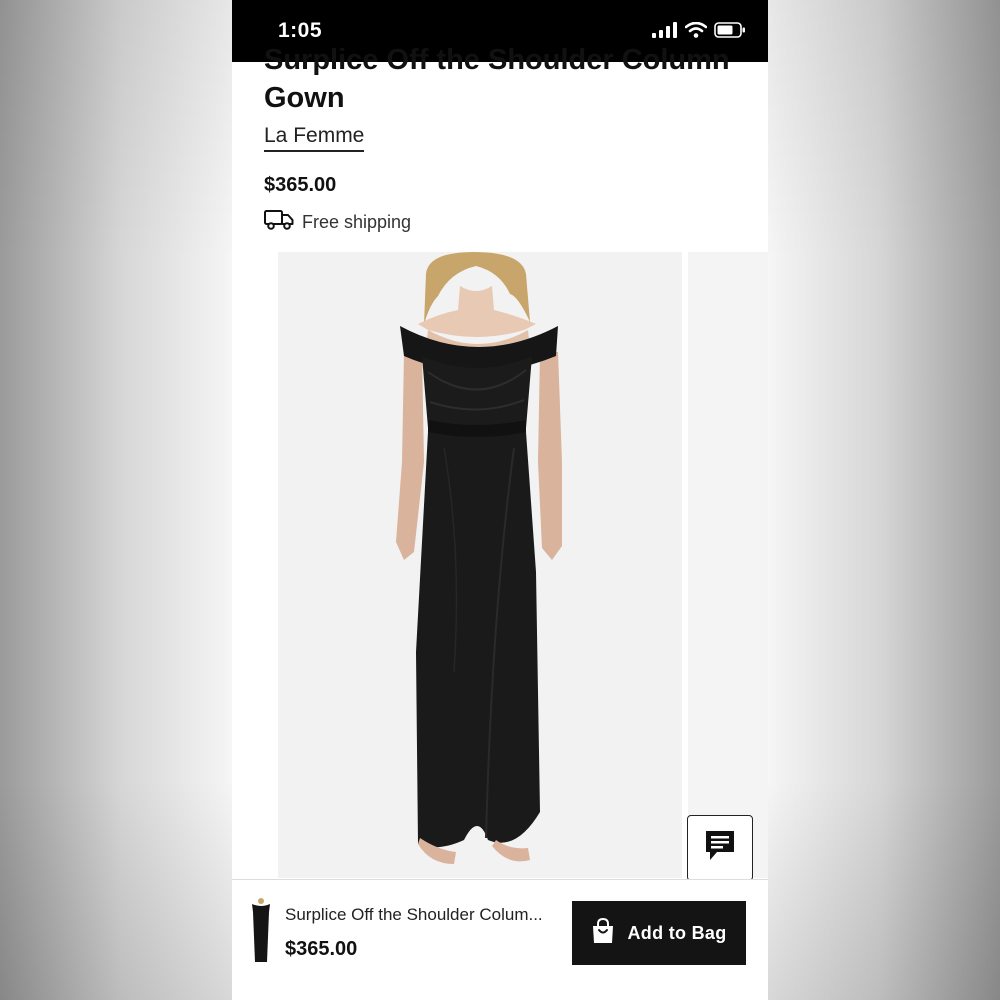 Image resolution: width=1000 pixels, height=1000 pixels. I want to click on gown-illustration, so click(479, 558).